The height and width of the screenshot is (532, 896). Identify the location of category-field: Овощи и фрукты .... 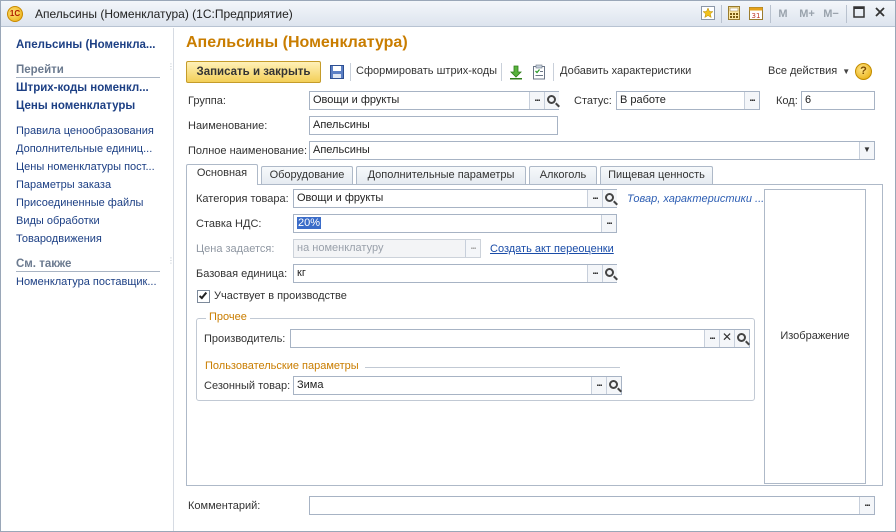
(455, 198).